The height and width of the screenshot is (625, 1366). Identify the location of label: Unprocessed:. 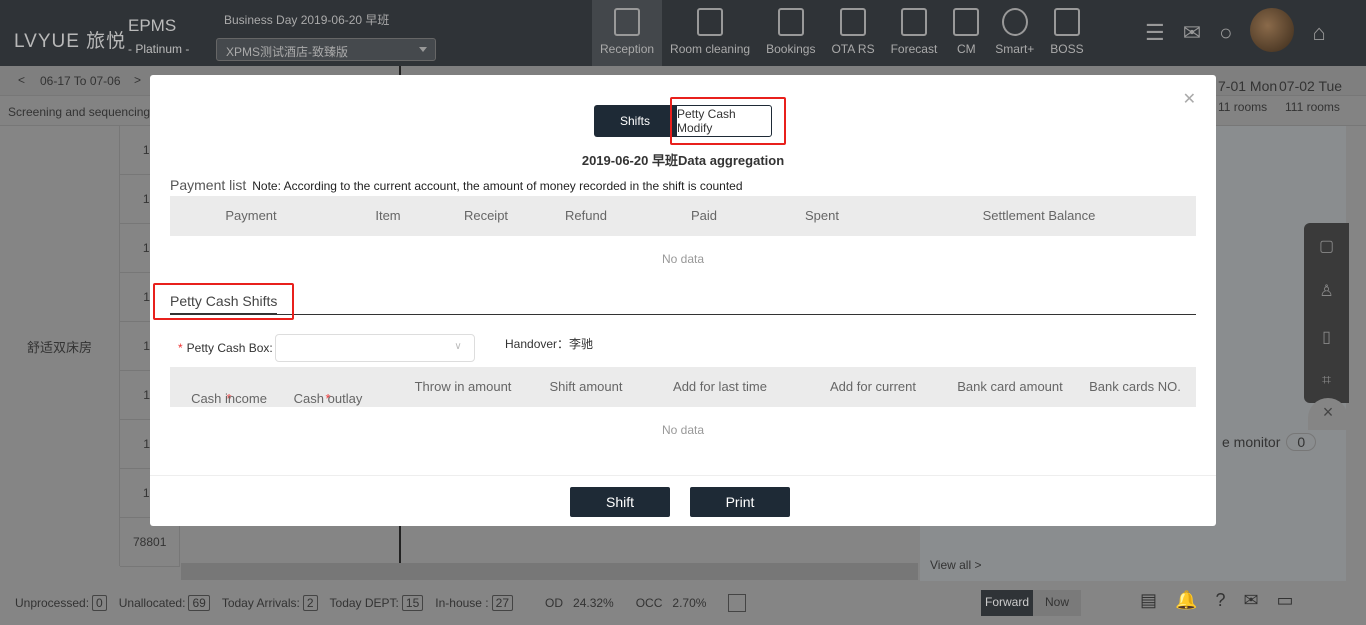
(52, 603).